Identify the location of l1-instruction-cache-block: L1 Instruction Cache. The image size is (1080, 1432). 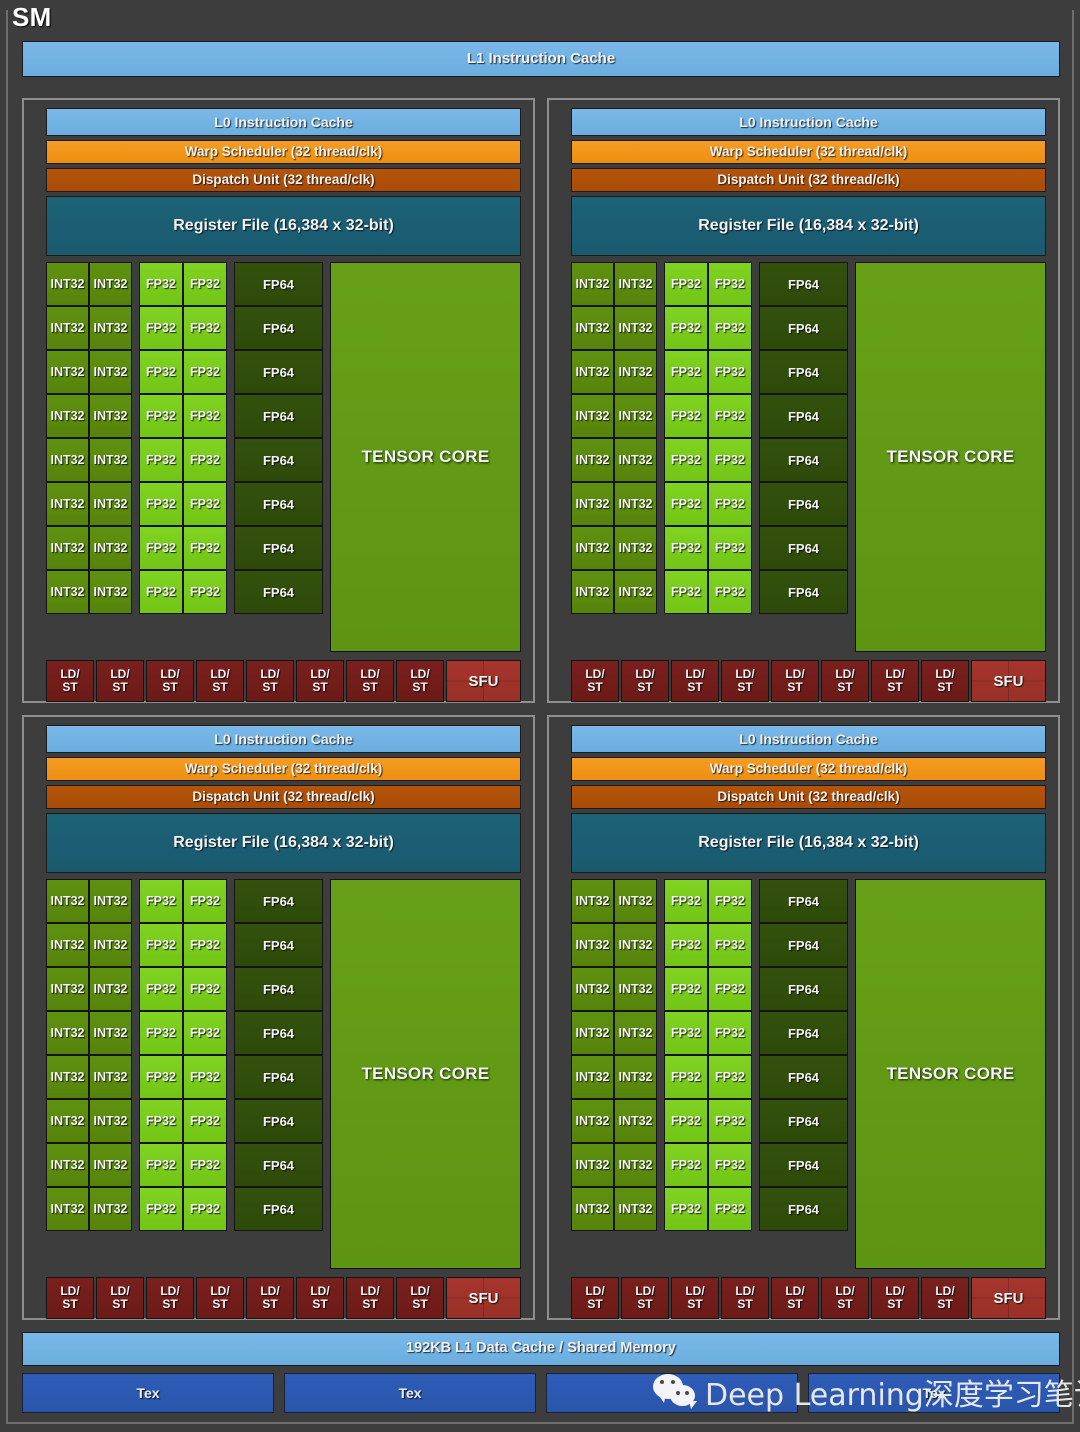
(541, 59).